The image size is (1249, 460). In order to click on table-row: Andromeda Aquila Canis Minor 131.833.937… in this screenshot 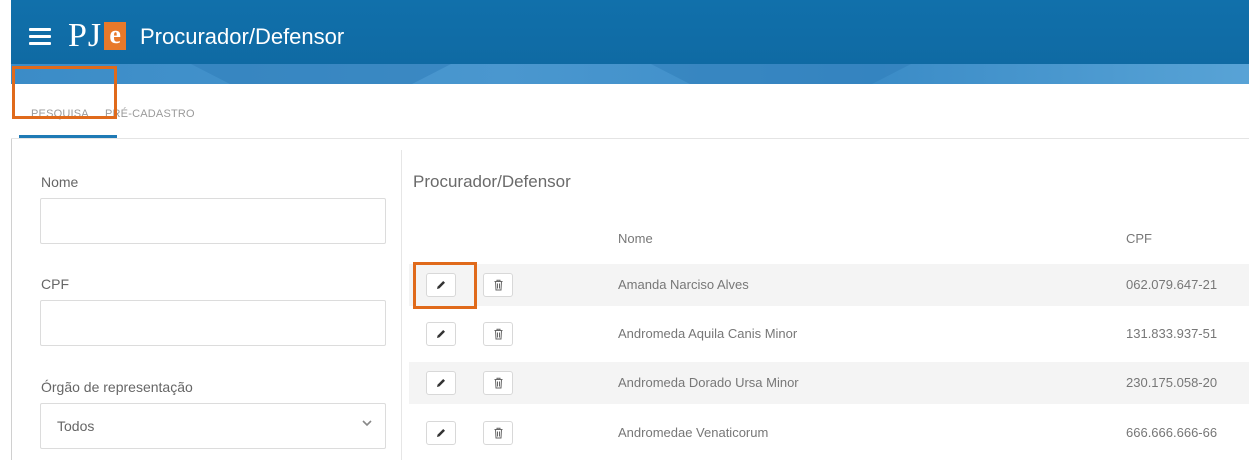, I will do `click(829, 334)`.